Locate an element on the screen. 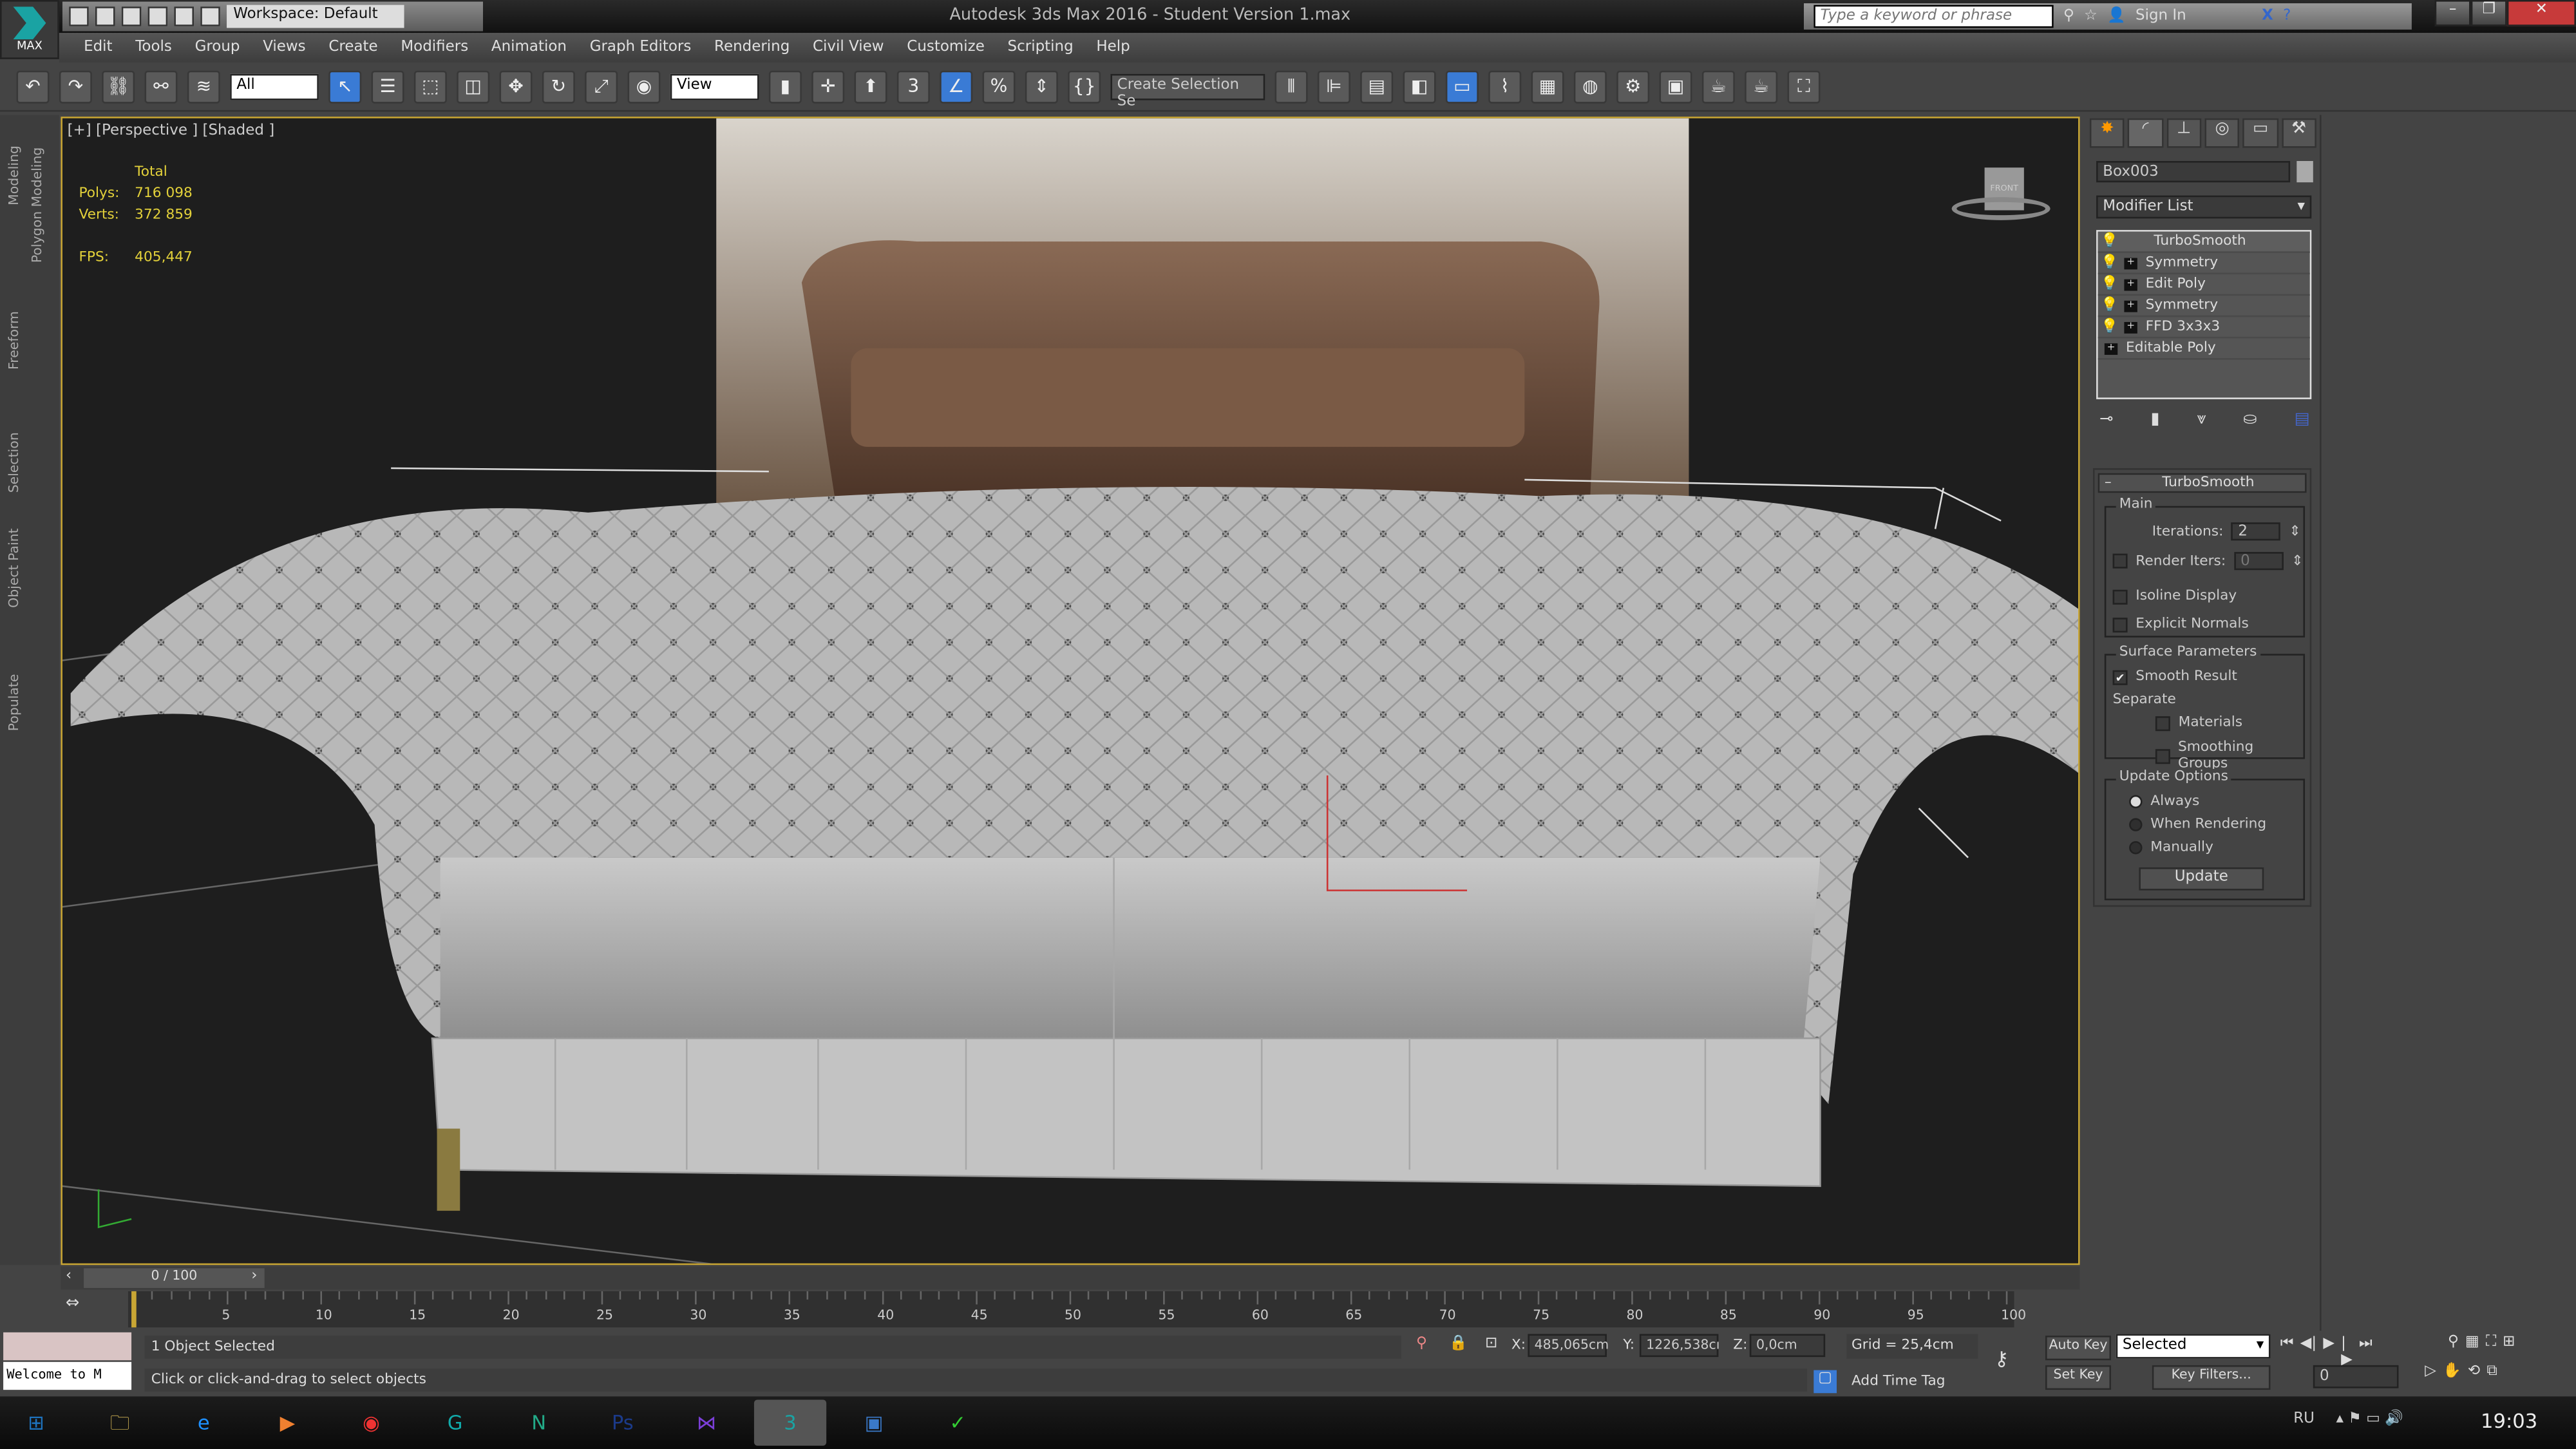  current-frame-field: 0 is located at coordinates (2356, 1376).